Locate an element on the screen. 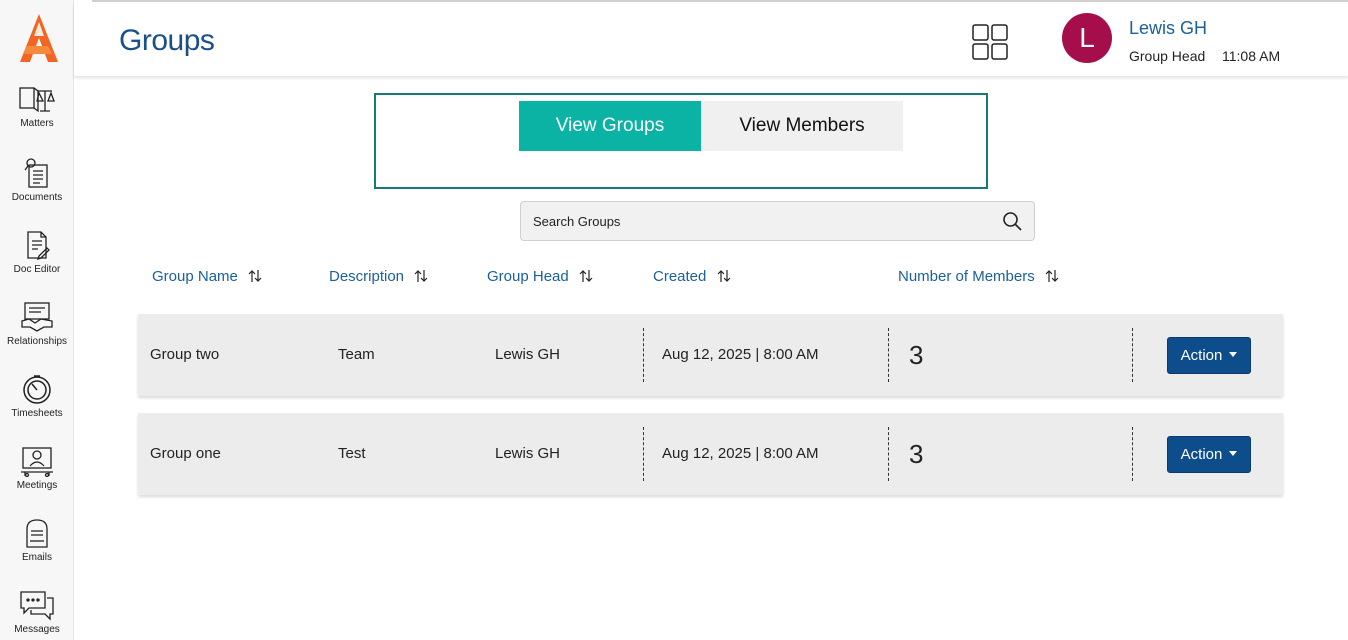 This screenshot has height=640, width=1348. doc-edit-icon is located at coordinates (38, 246).